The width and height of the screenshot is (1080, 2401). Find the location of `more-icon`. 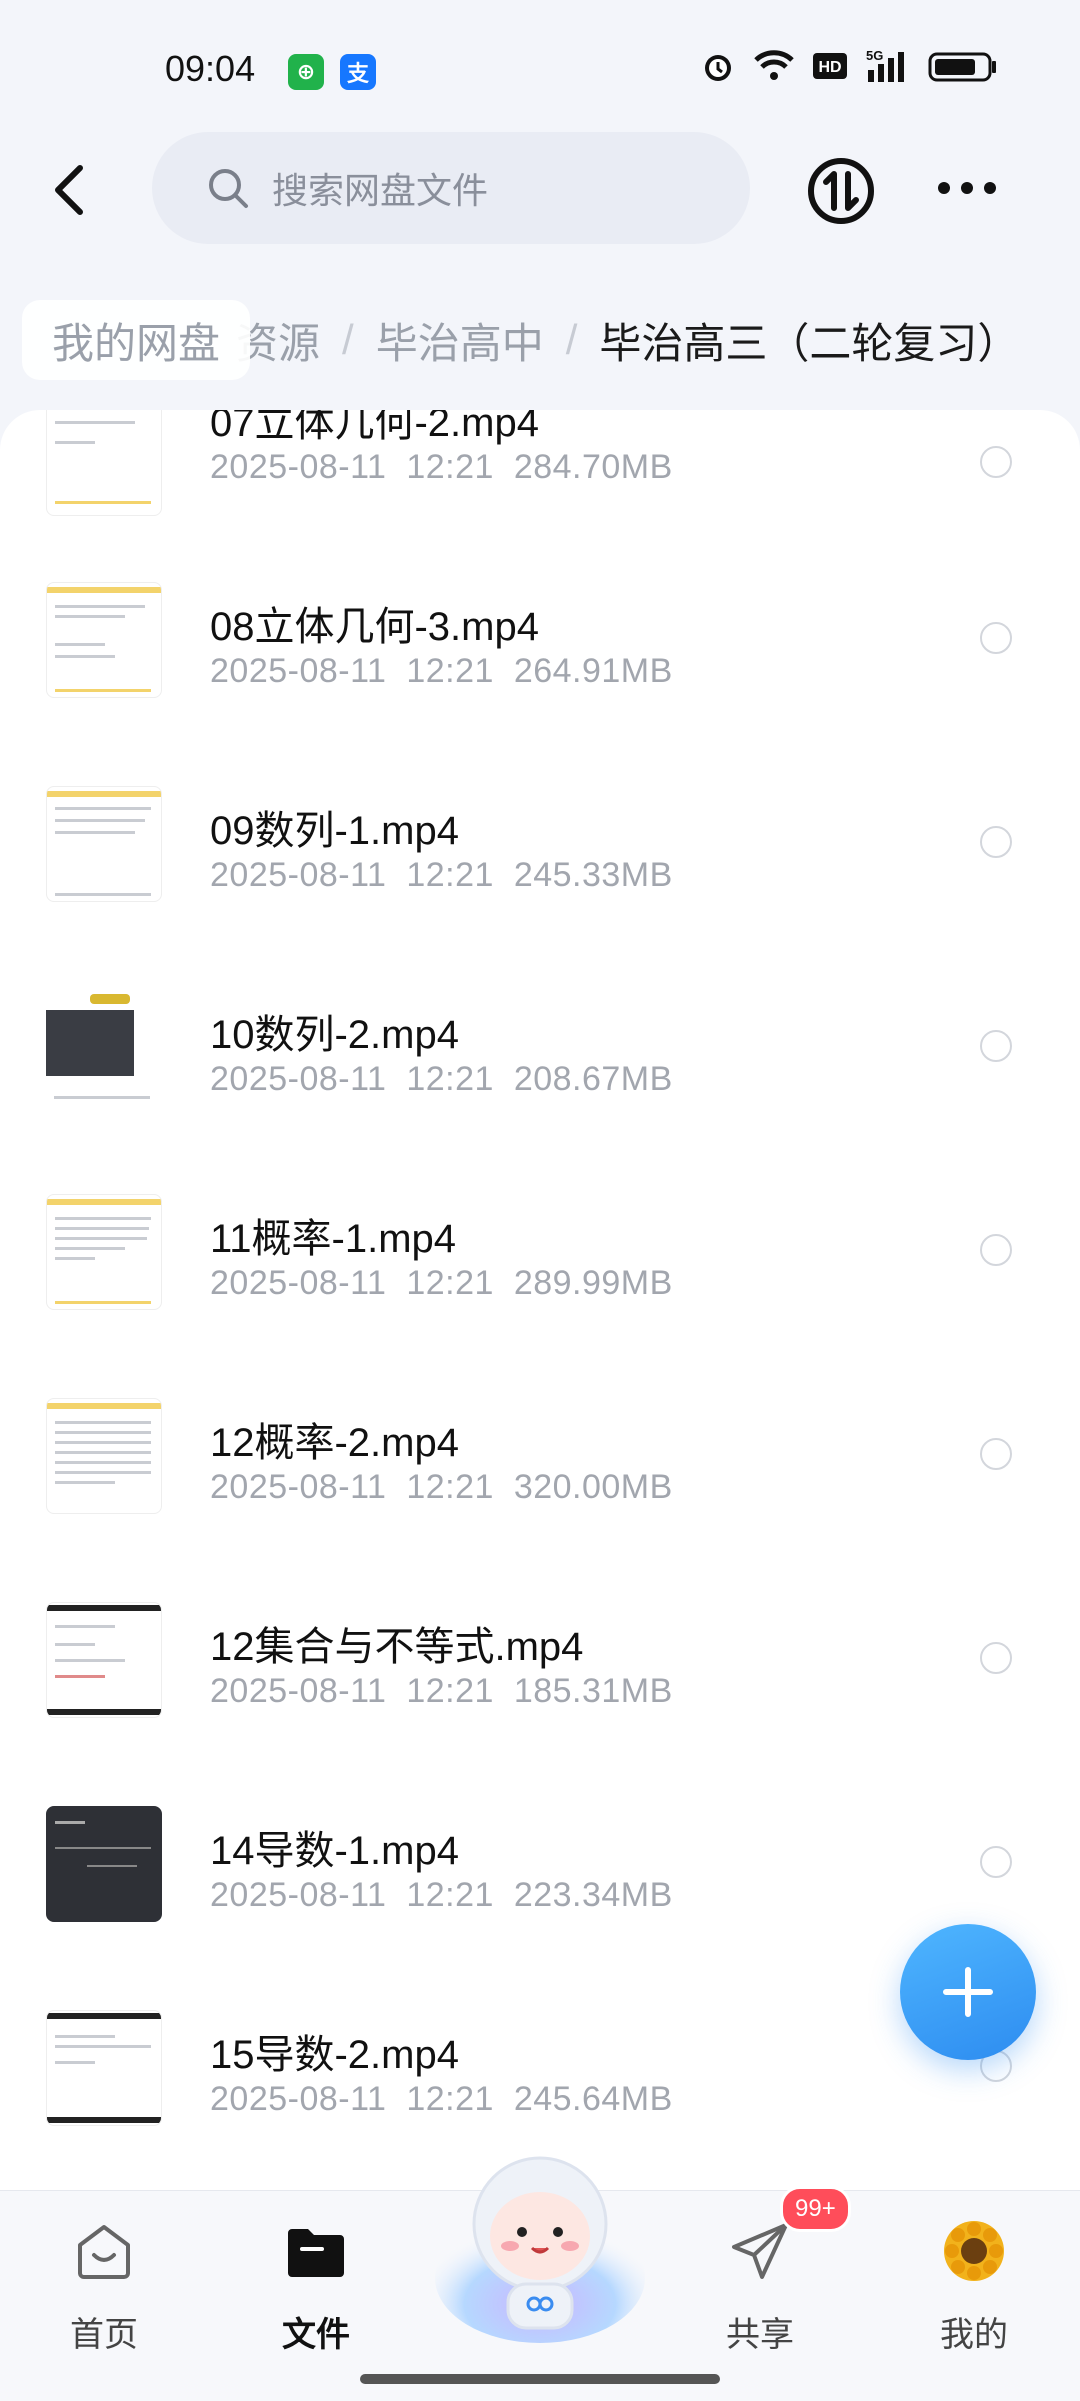

more-icon is located at coordinates (967, 188).